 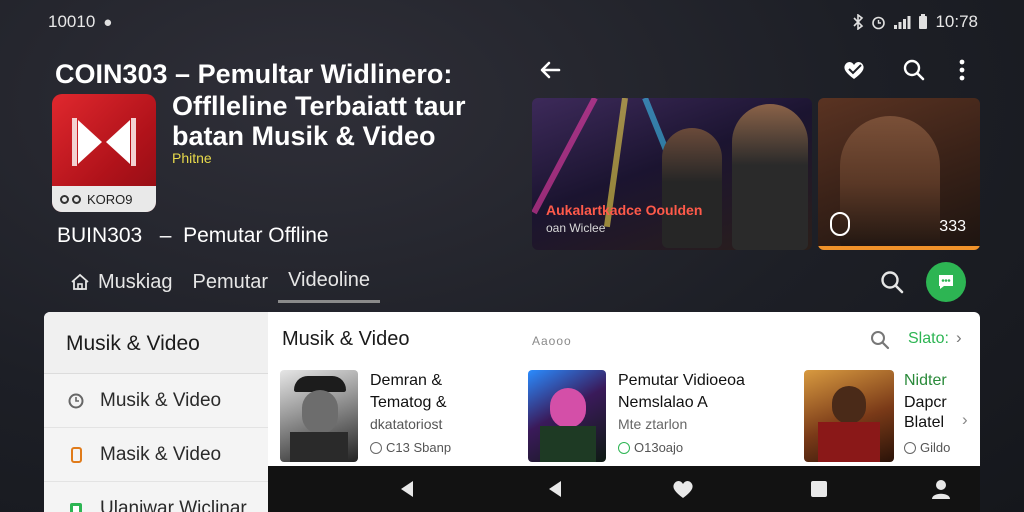 I want to click on thumbnail-woman-neon, so click(x=567, y=416).